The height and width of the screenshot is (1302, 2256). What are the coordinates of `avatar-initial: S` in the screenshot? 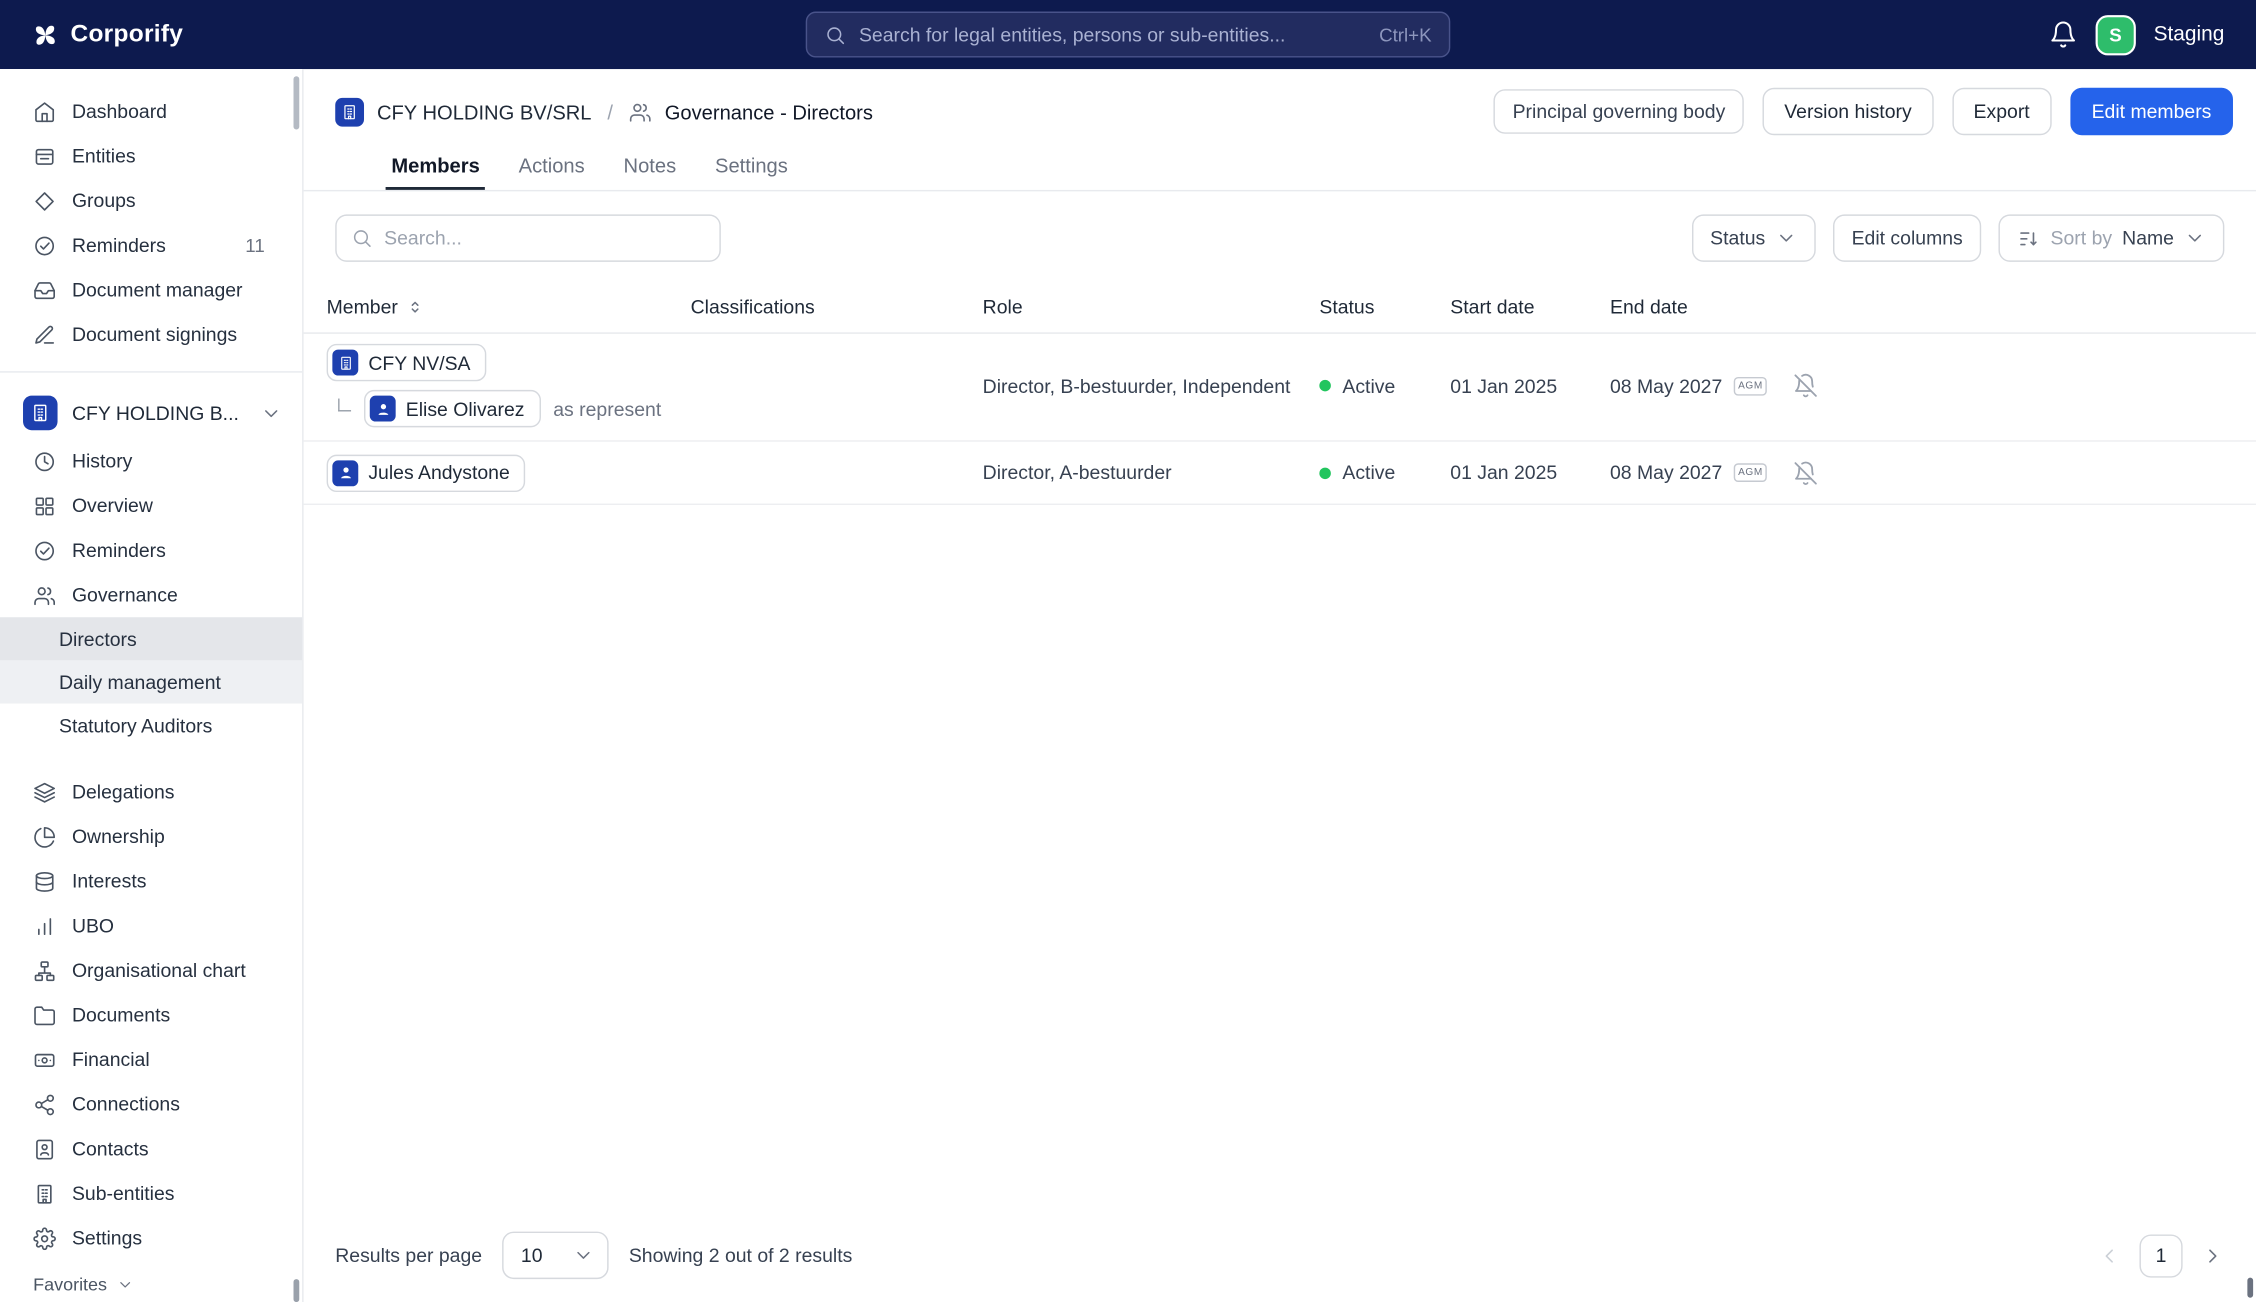 It's located at (2115, 34).